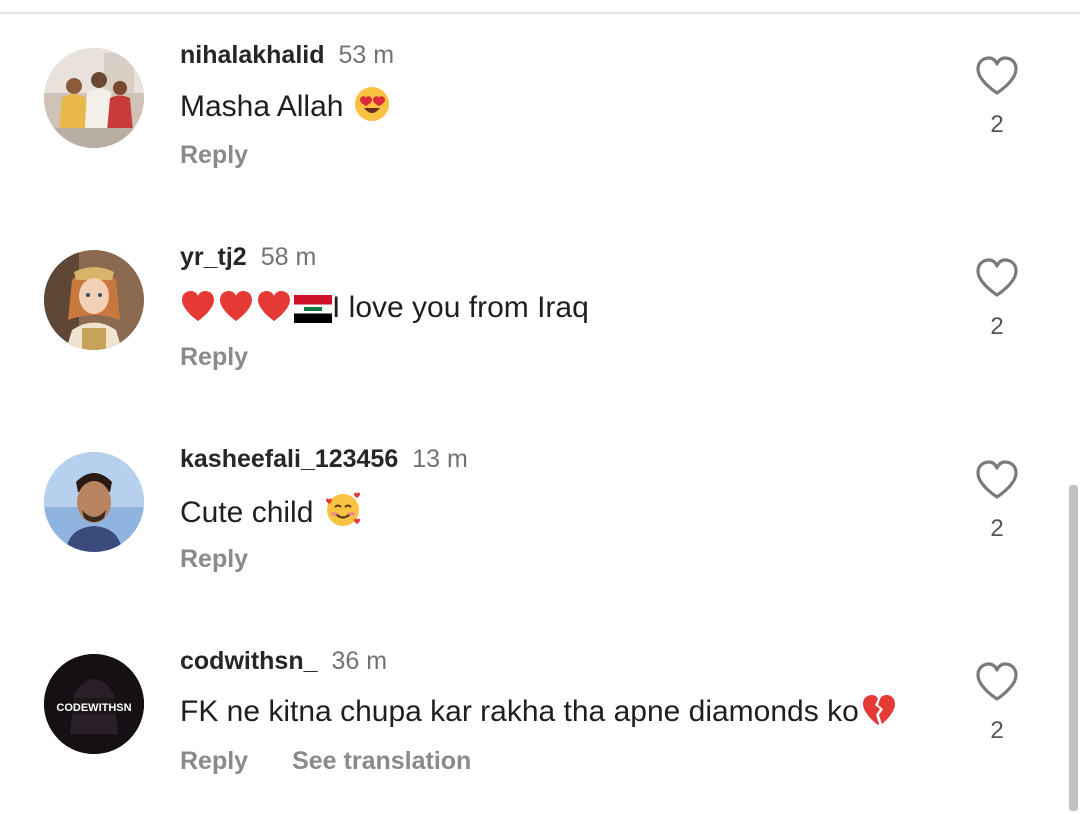 The height and width of the screenshot is (814, 1080). Describe the element at coordinates (879, 715) in the screenshot. I see `broken-heart-emoji-icon` at that location.